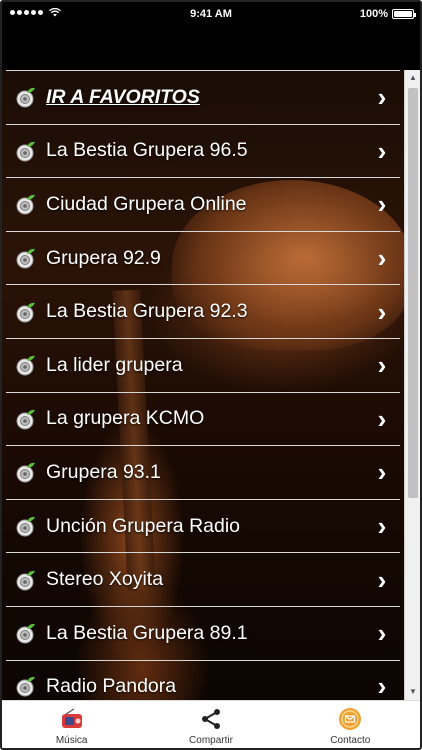 The image size is (422, 750). What do you see at coordinates (203, 472) in the screenshot?
I see `station-row: Grupera 93.1 ›` at bounding box center [203, 472].